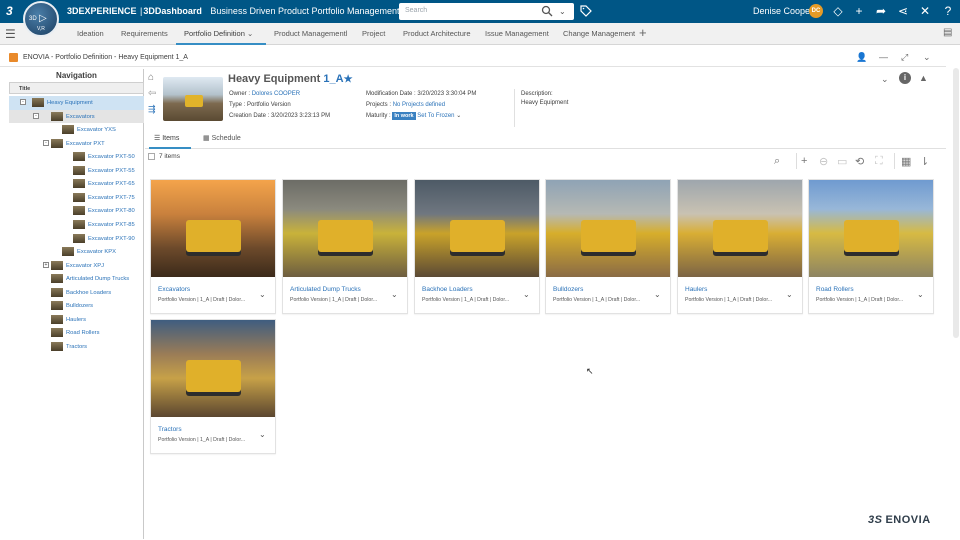 Image resolution: width=960 pixels, height=540 pixels. Describe the element at coordinates (547, 11) in the screenshot. I see `search-icon` at that location.